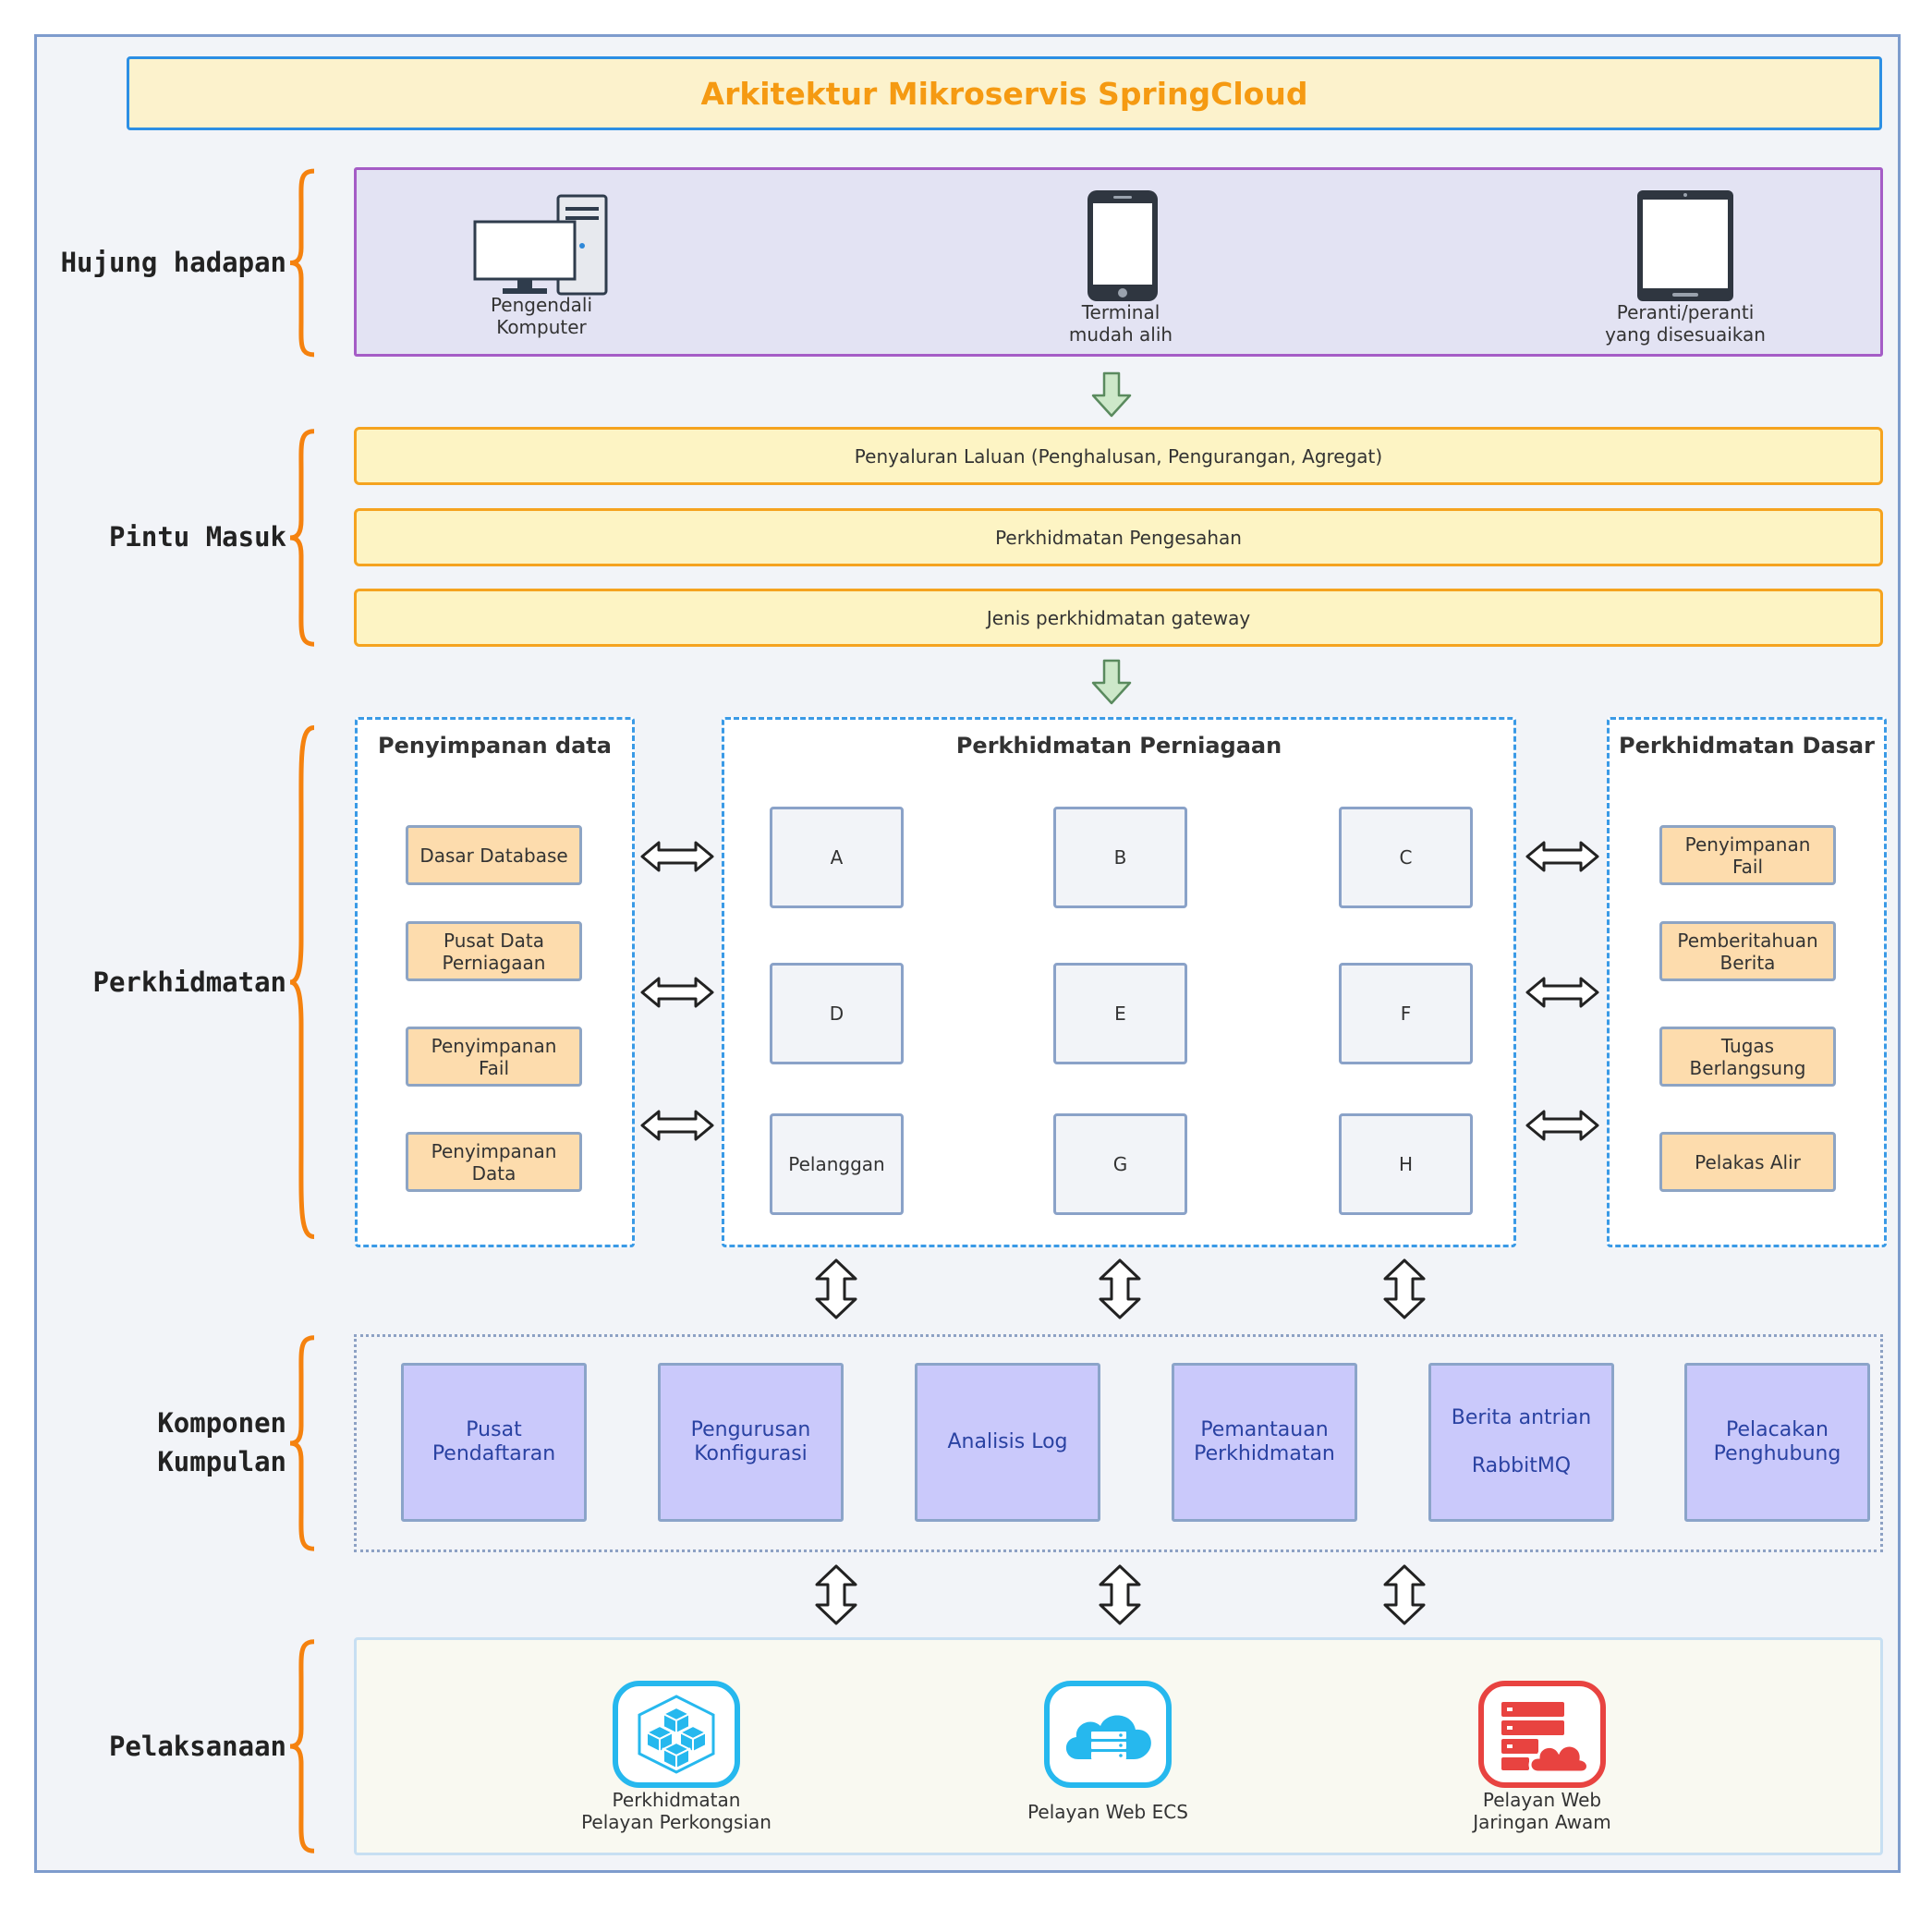  I want to click on device-label-custom-line-1: Peranti/peranti, so click(1685, 312).